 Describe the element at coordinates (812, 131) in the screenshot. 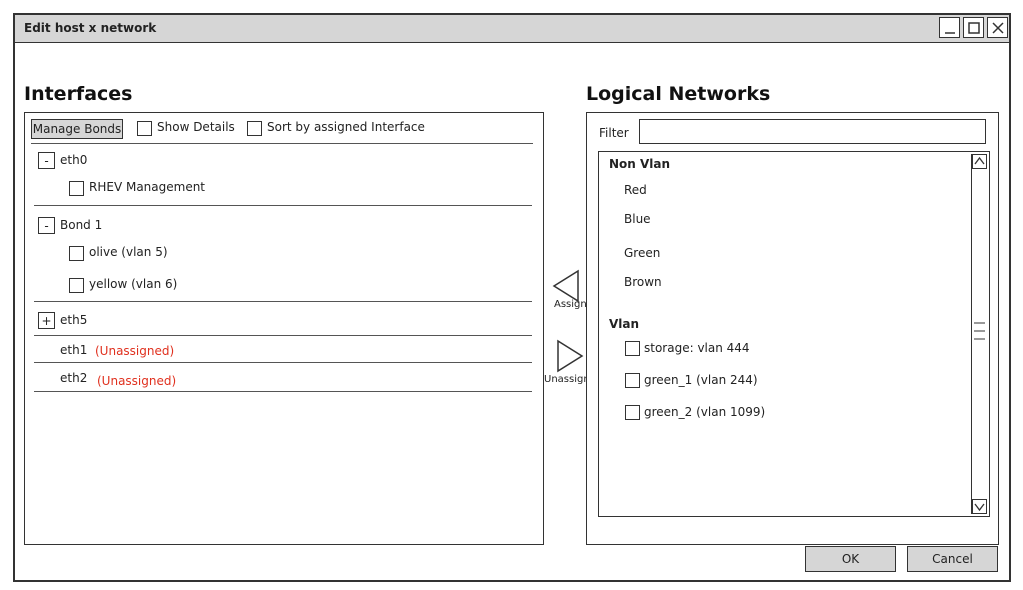

I see `filter-input` at that location.